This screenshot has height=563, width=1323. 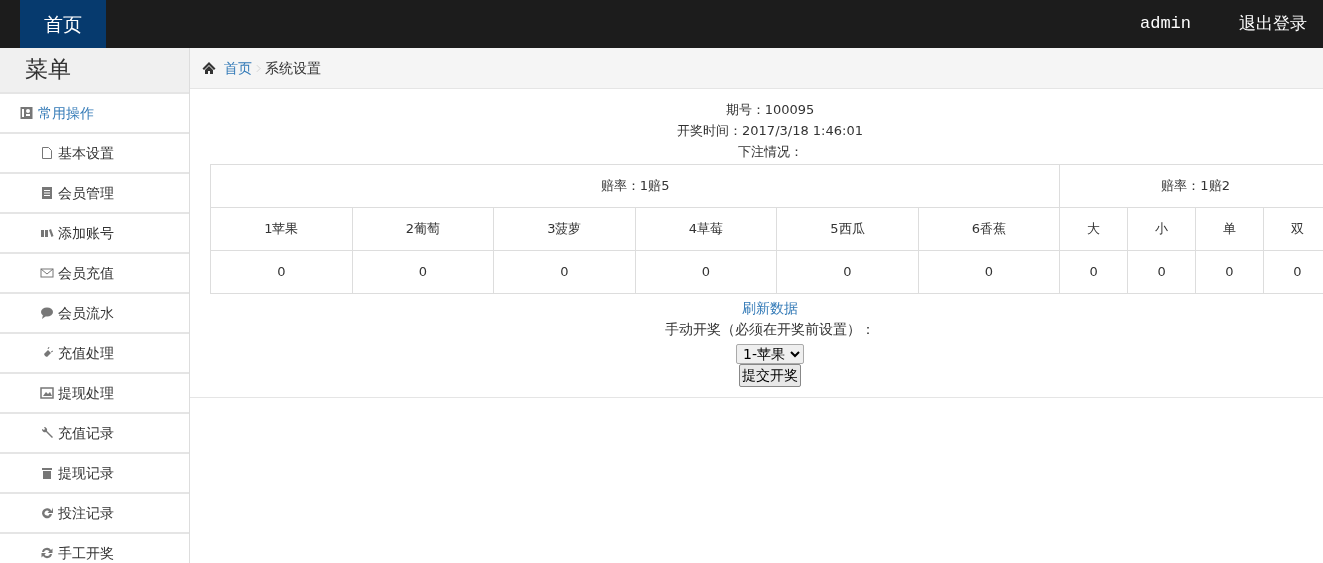 What do you see at coordinates (94, 71) in the screenshot?
I see `menu-title: 菜单` at bounding box center [94, 71].